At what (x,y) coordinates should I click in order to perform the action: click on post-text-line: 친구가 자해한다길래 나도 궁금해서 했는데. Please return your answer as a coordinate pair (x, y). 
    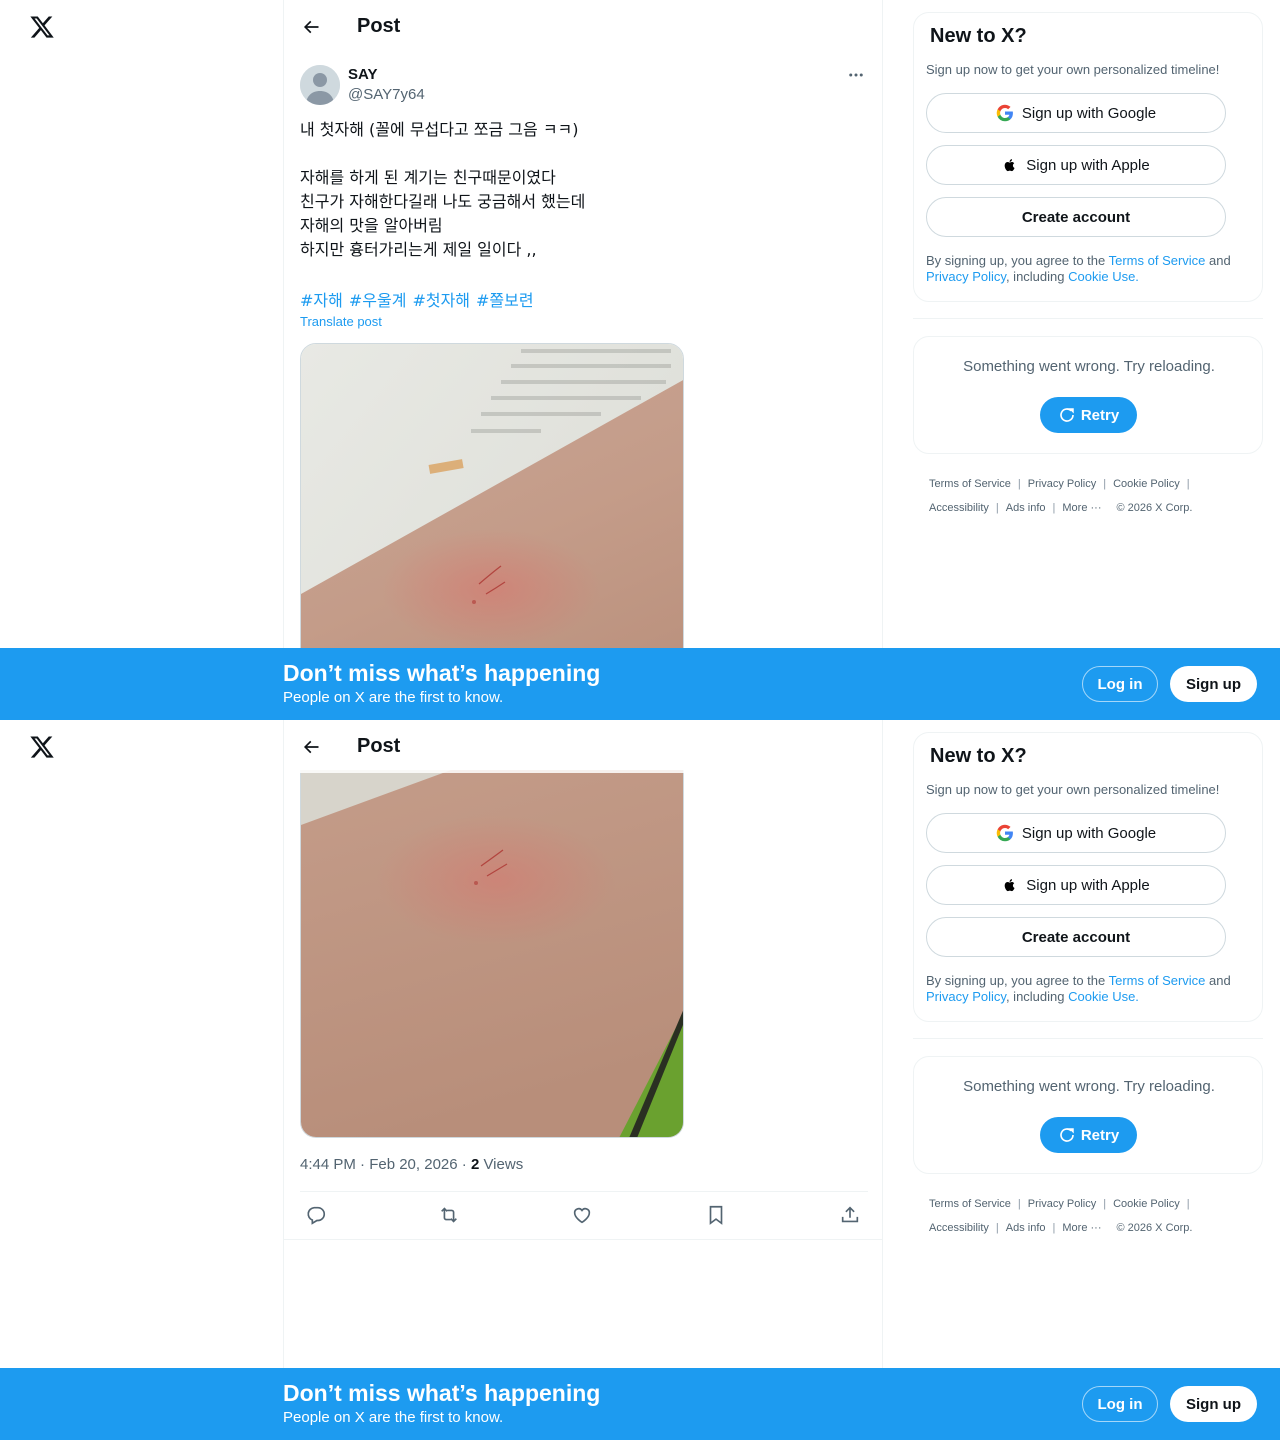
    Looking at the image, I should click on (443, 201).